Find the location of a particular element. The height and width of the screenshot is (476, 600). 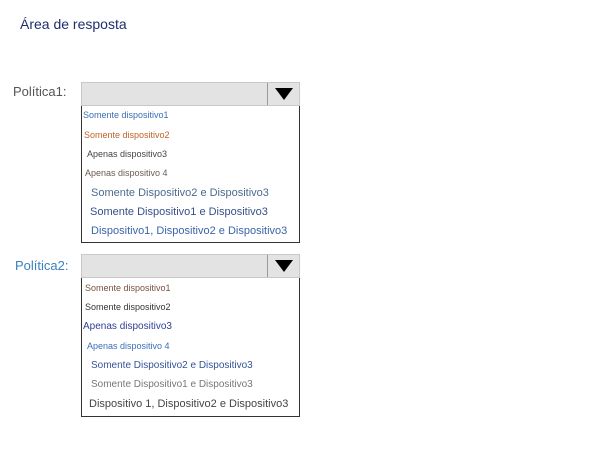

policy2-select is located at coordinates (190, 266).